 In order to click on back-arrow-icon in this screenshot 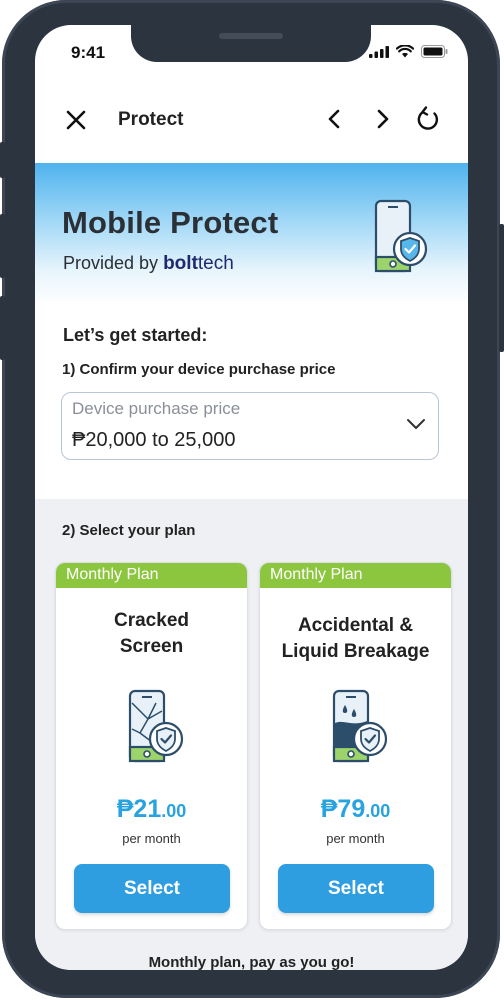, I will do `click(335, 119)`.